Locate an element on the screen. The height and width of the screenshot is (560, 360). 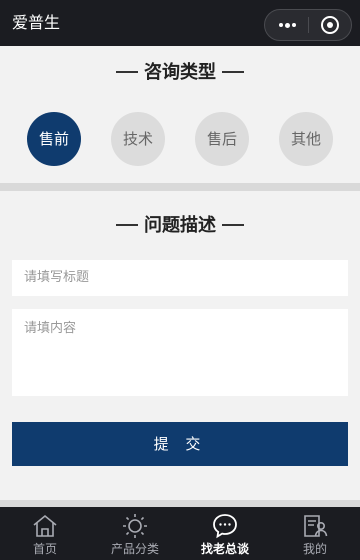
mini-program-capsule is located at coordinates (308, 25).